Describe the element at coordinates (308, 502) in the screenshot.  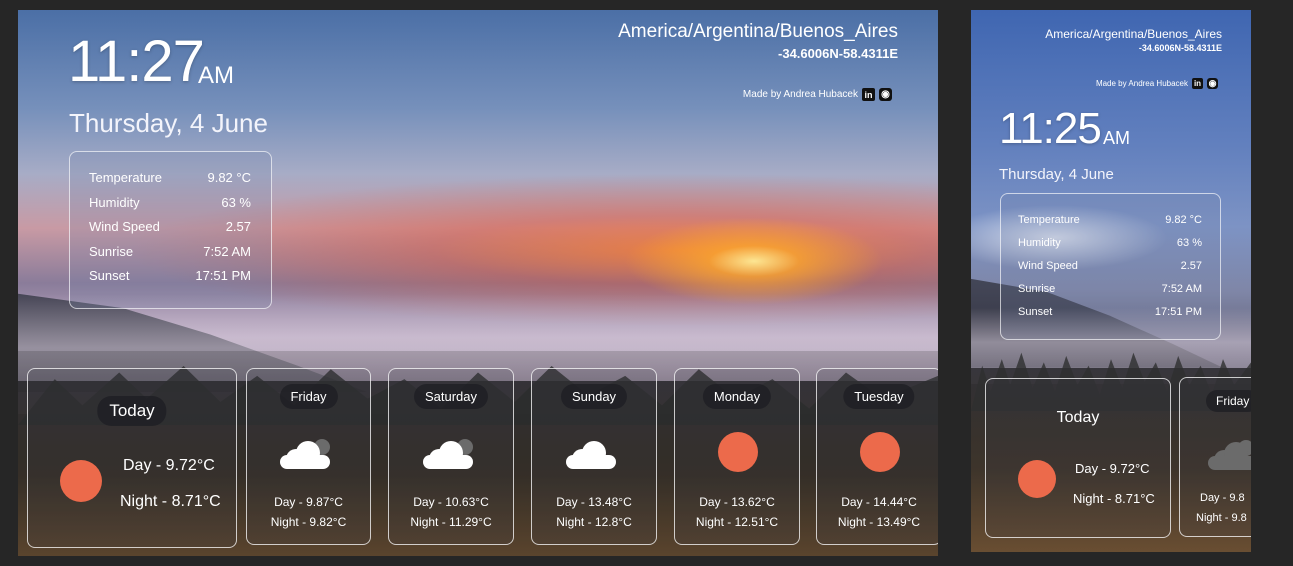
I see `forecast-day-temp: Day - 9.87°C` at that location.